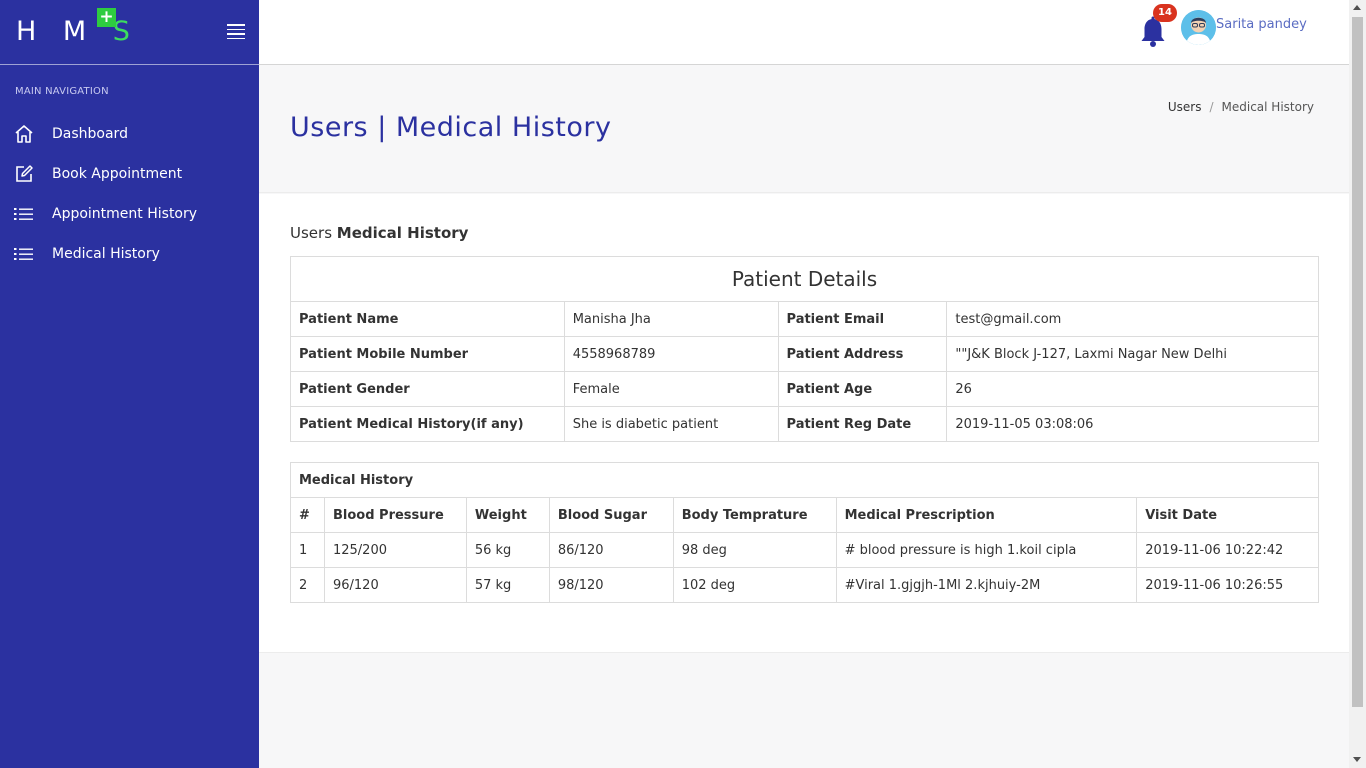  I want to click on column-header: Blood Pressure, so click(395, 515).